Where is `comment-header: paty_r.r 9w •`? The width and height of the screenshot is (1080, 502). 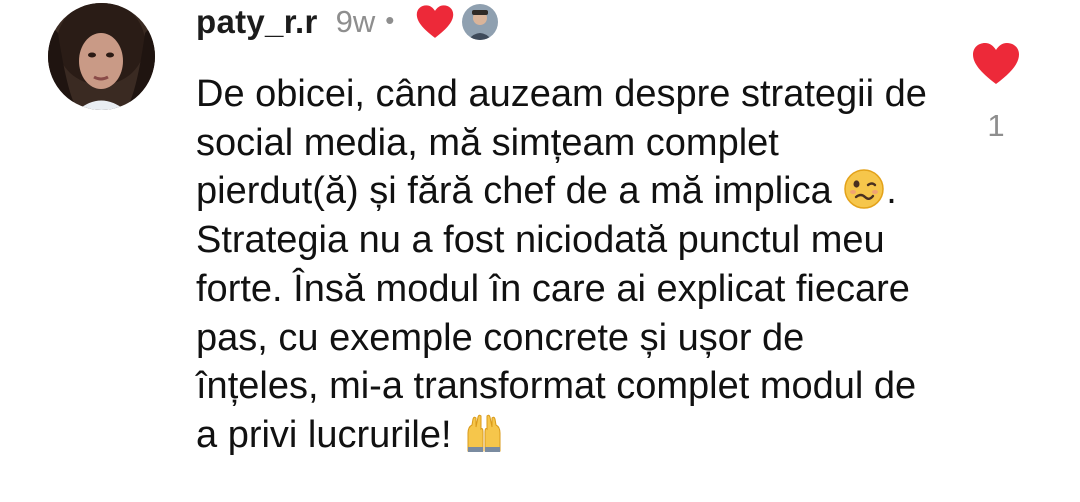
comment-header: paty_r.r 9w • is located at coordinates (347, 22).